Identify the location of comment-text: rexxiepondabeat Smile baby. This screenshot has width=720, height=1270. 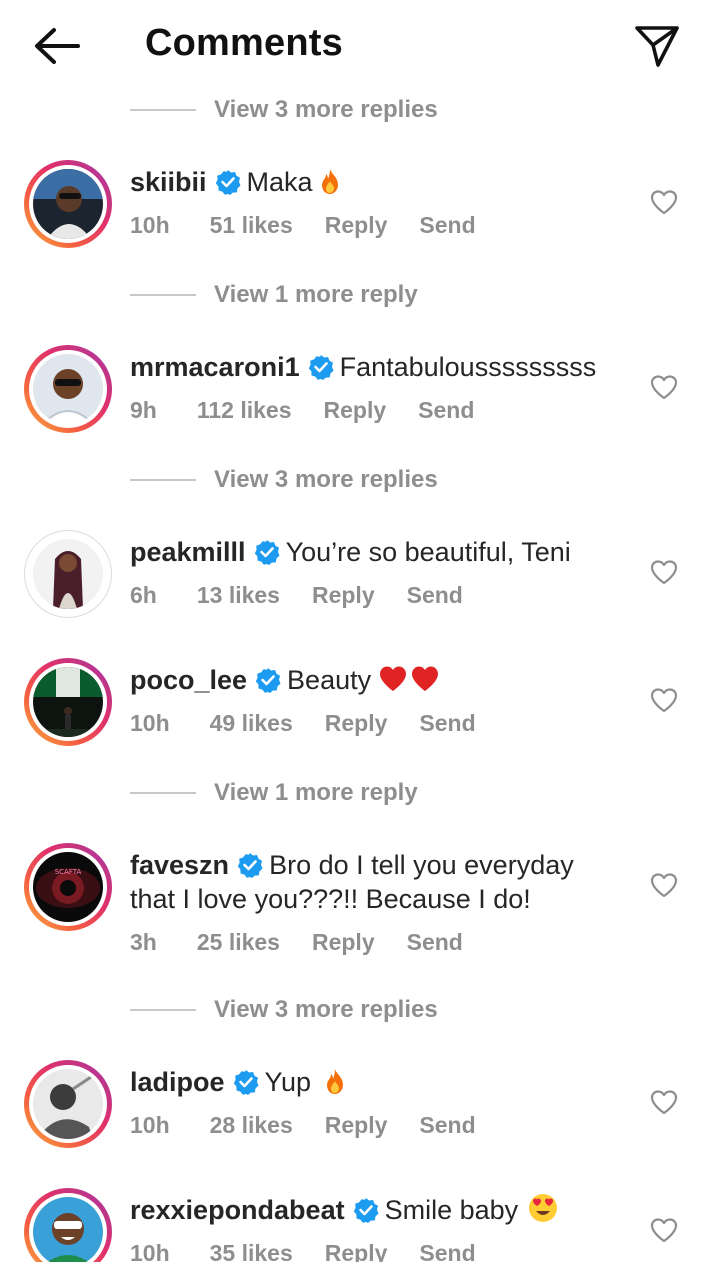
(375, 1210).